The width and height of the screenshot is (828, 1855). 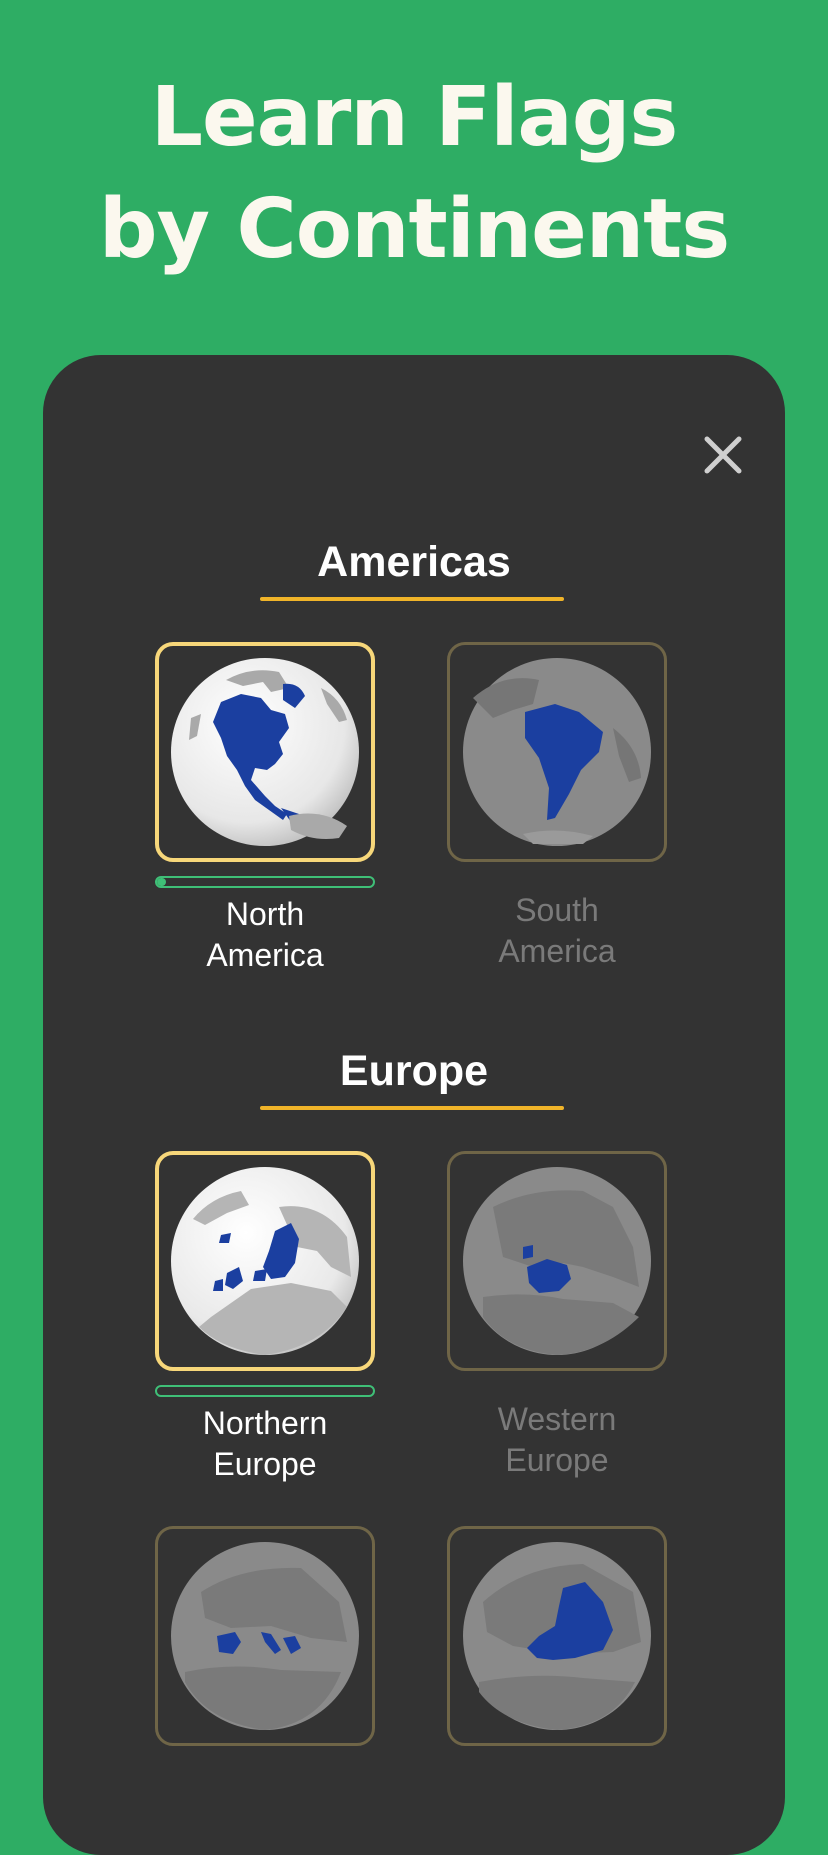 What do you see at coordinates (412, 1108) in the screenshot?
I see `section-underline-europe` at bounding box center [412, 1108].